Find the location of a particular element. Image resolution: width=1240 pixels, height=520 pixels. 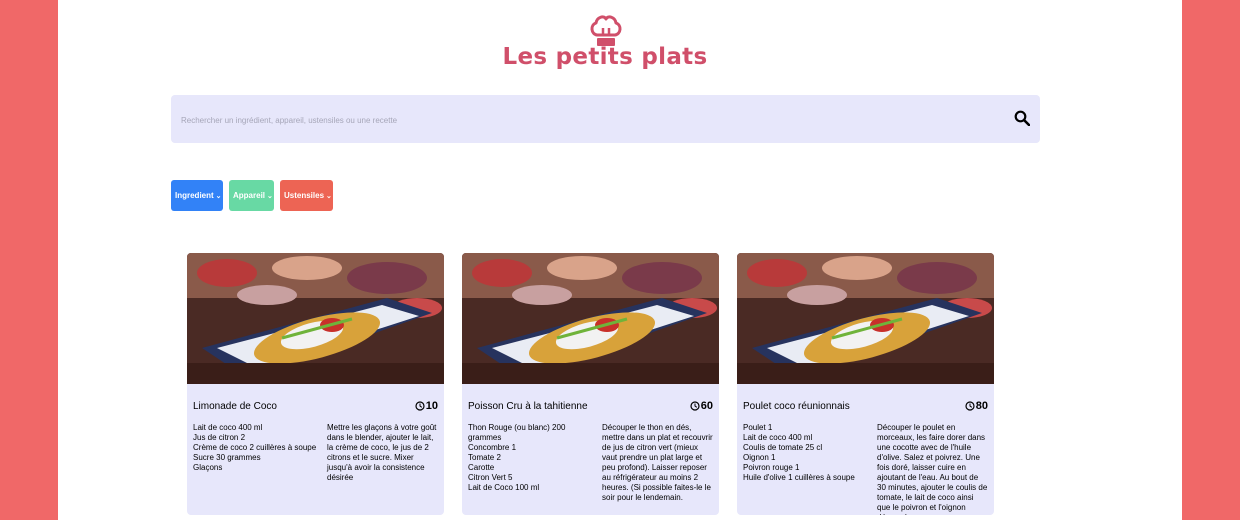

ingredient-item: Oignon 1 is located at coordinates (759, 457).